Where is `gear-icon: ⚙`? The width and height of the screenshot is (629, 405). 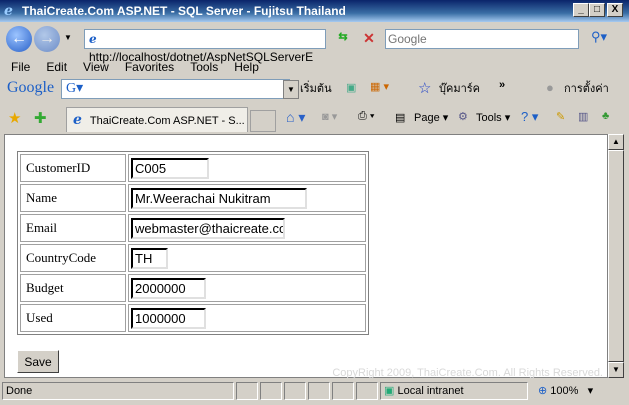
gear-icon: ⚙ is located at coordinates (463, 117).